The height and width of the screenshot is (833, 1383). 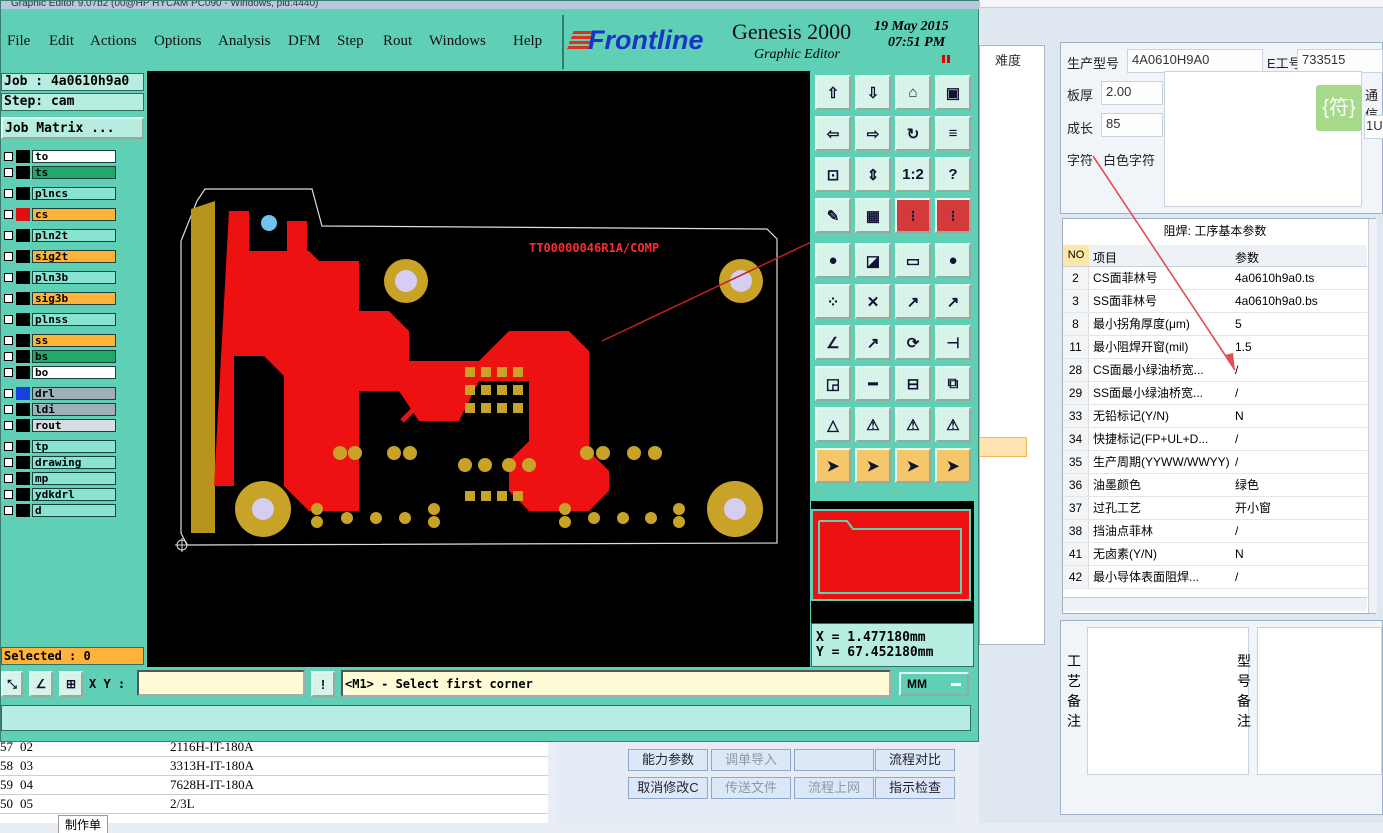 What do you see at coordinates (457, 41) in the screenshot?
I see `menu-windows: Windows` at bounding box center [457, 41].